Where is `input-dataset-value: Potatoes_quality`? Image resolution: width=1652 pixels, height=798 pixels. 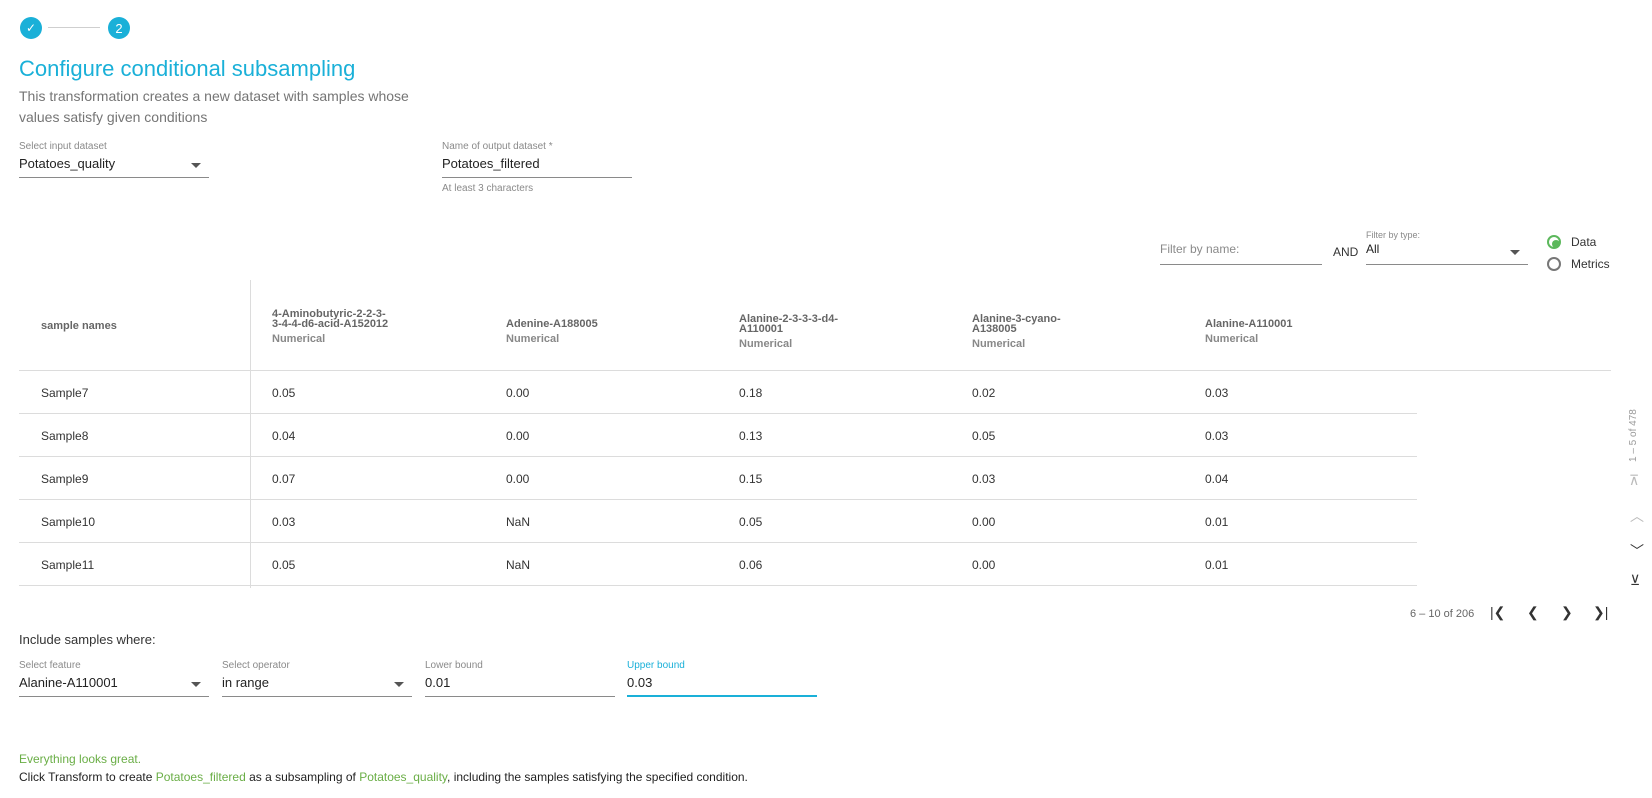
input-dataset-value: Potatoes_quality is located at coordinates (67, 163).